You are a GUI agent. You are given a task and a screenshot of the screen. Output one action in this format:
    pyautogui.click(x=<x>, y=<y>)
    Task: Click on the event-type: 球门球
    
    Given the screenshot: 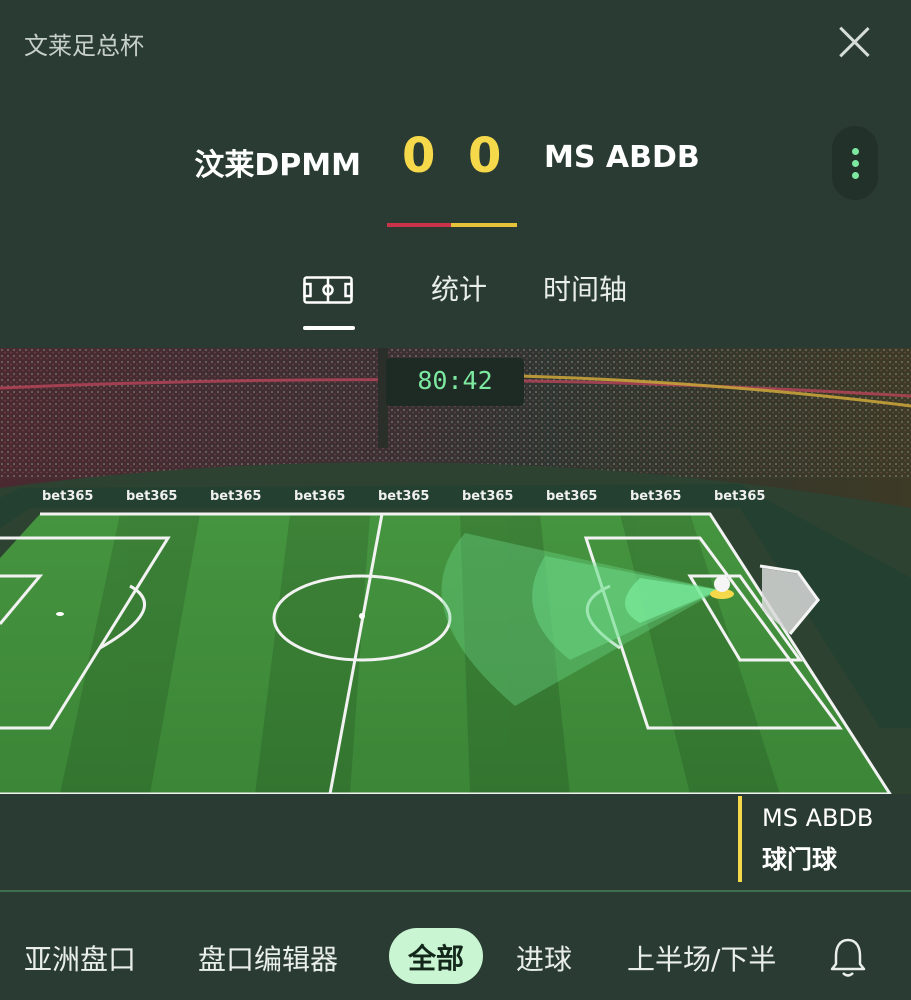 What is the action you would take?
    pyautogui.click(x=800, y=859)
    